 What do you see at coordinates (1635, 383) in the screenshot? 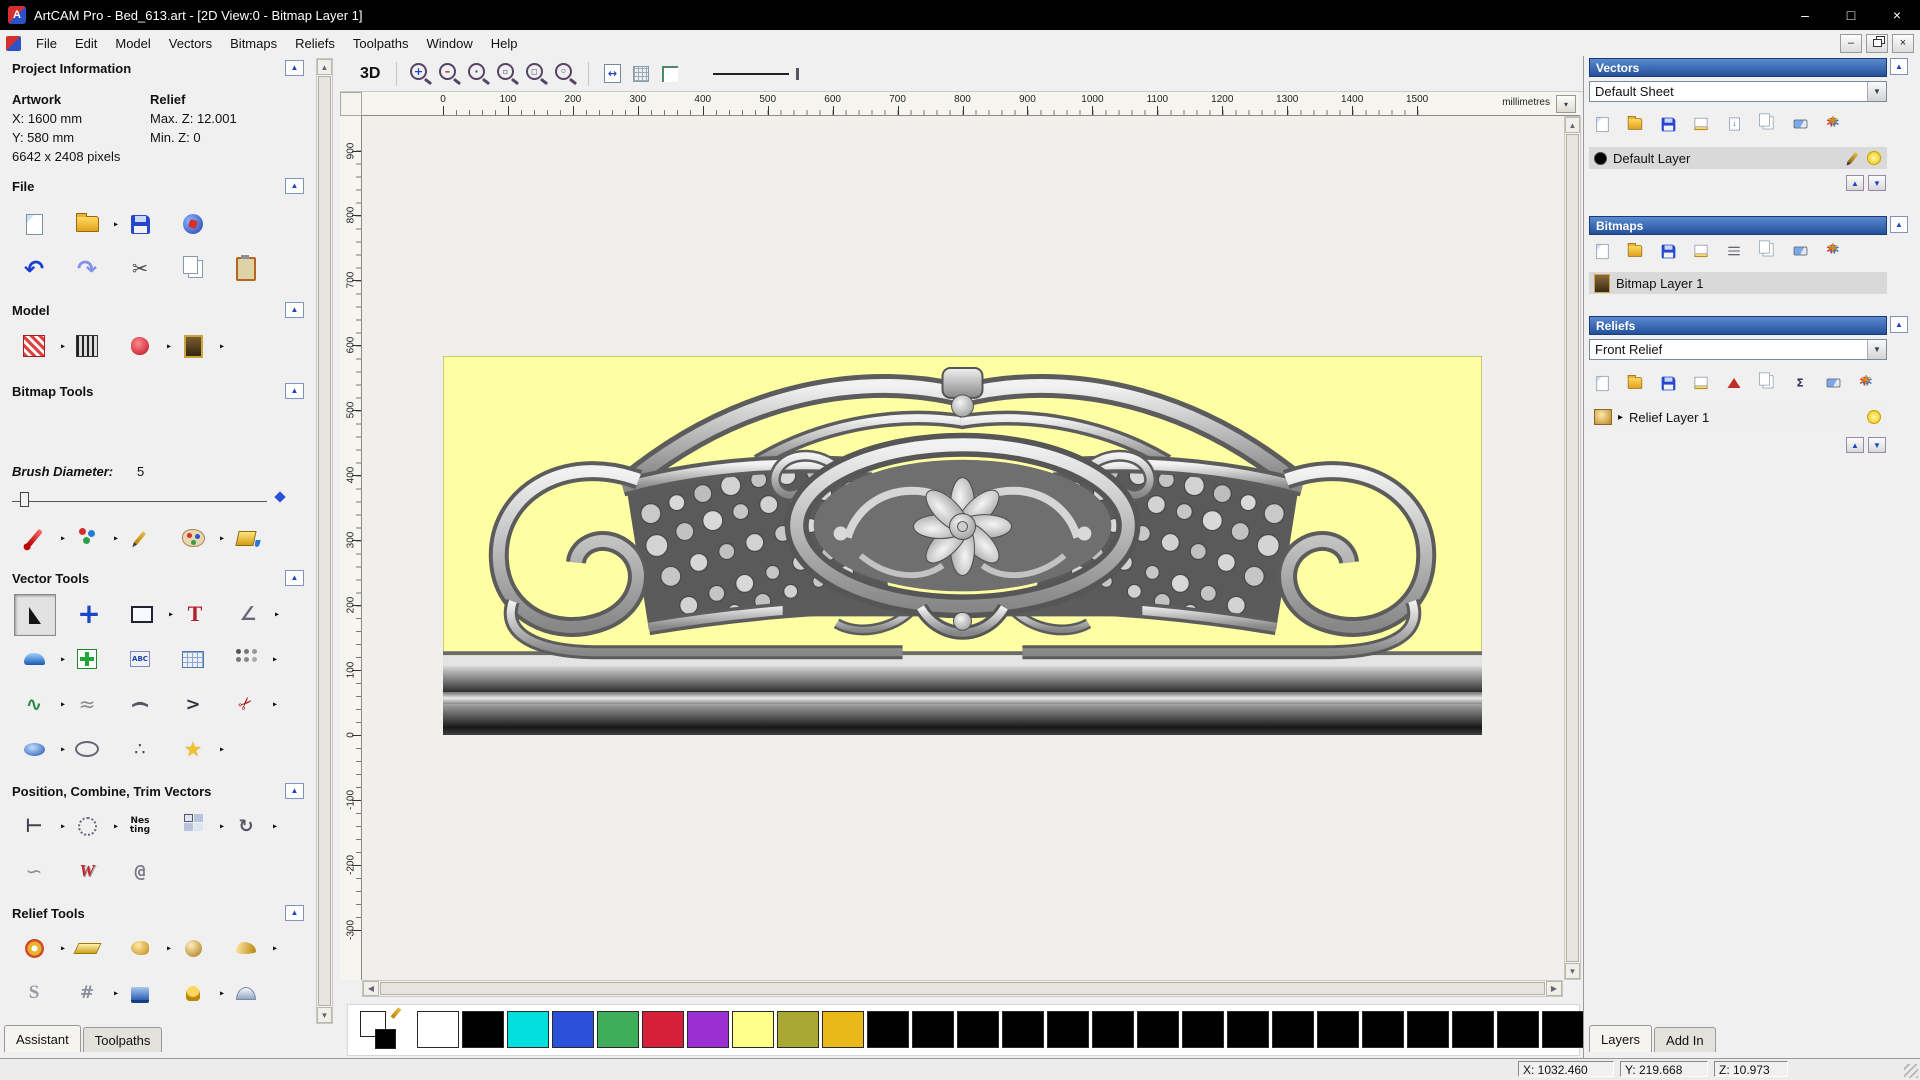
I see `open-relief-icon` at bounding box center [1635, 383].